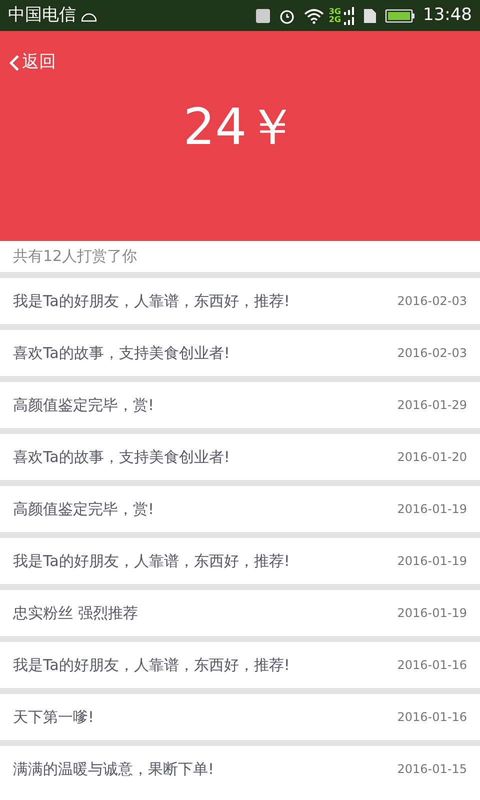 The height and width of the screenshot is (800, 480). What do you see at coordinates (75, 613) in the screenshot?
I see `reward-message: 忠实粉丝 强烈推荐` at bounding box center [75, 613].